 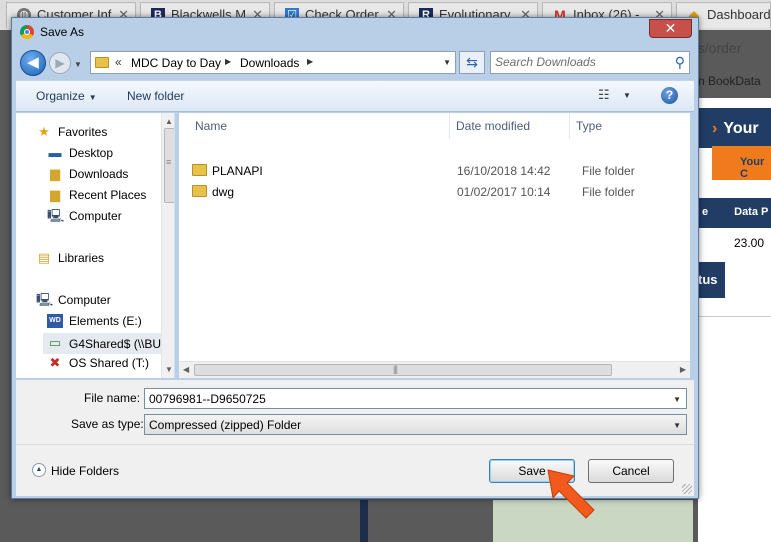 What do you see at coordinates (118, 62) in the screenshot?
I see `address-overflow: «` at bounding box center [118, 62].